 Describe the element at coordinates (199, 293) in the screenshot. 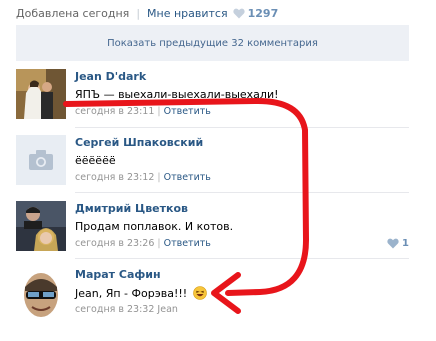

I see `laughing-emoji-icon` at that location.